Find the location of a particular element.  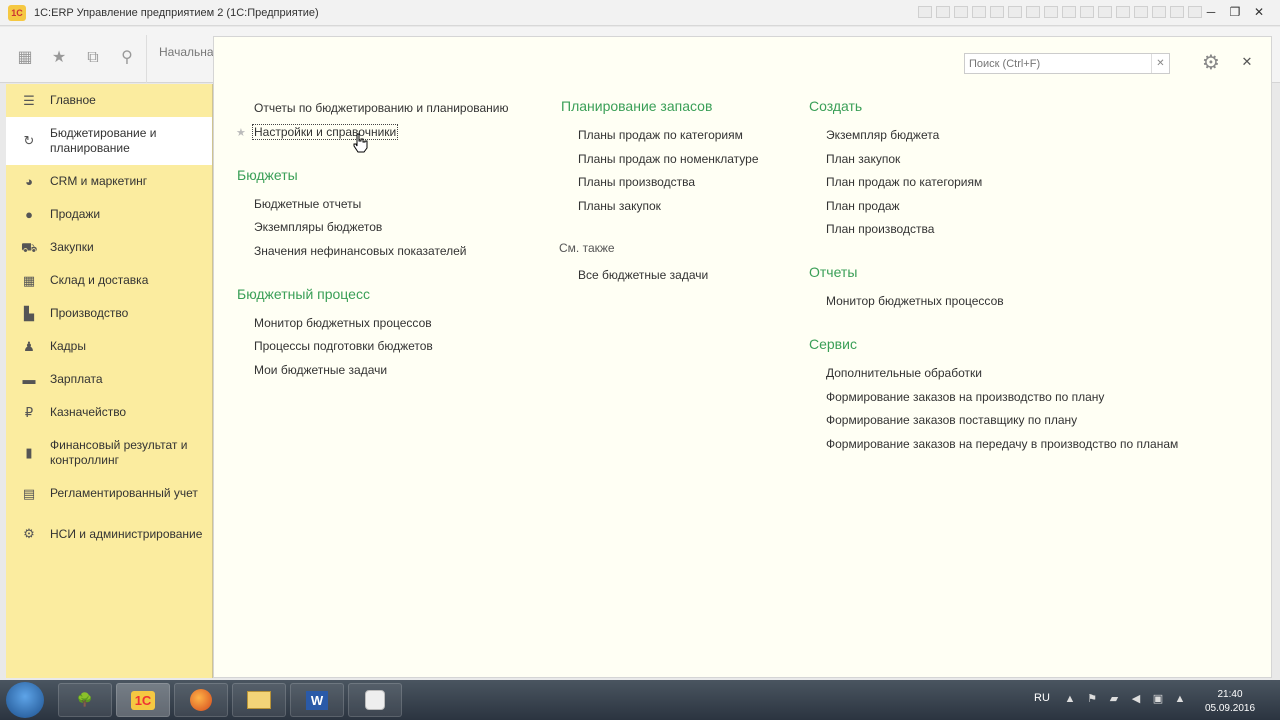

tray-flag-icon: ⚑ is located at coordinates (1092, 699).